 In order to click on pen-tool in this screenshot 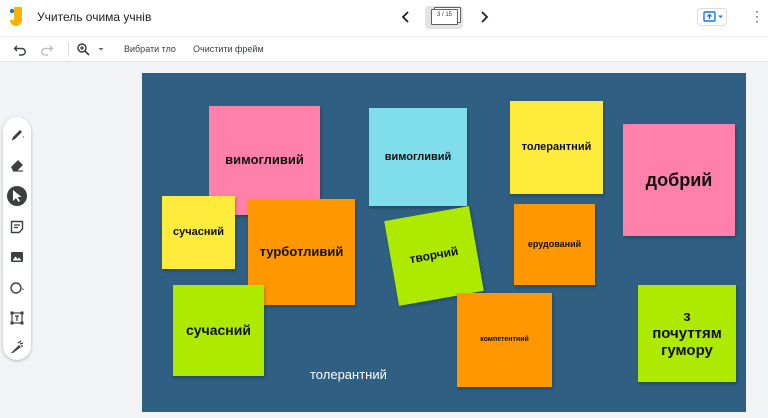, I will do `click(17, 135)`.